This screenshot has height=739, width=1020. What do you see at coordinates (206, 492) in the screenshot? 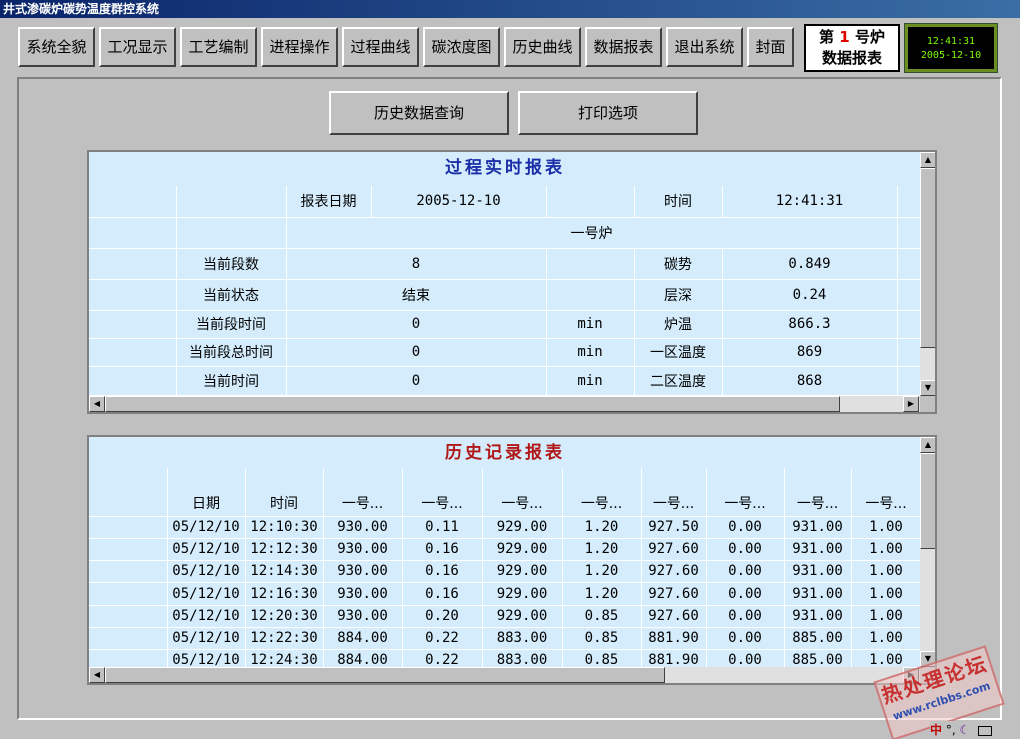
I see `column-header-date: 日期` at bounding box center [206, 492].